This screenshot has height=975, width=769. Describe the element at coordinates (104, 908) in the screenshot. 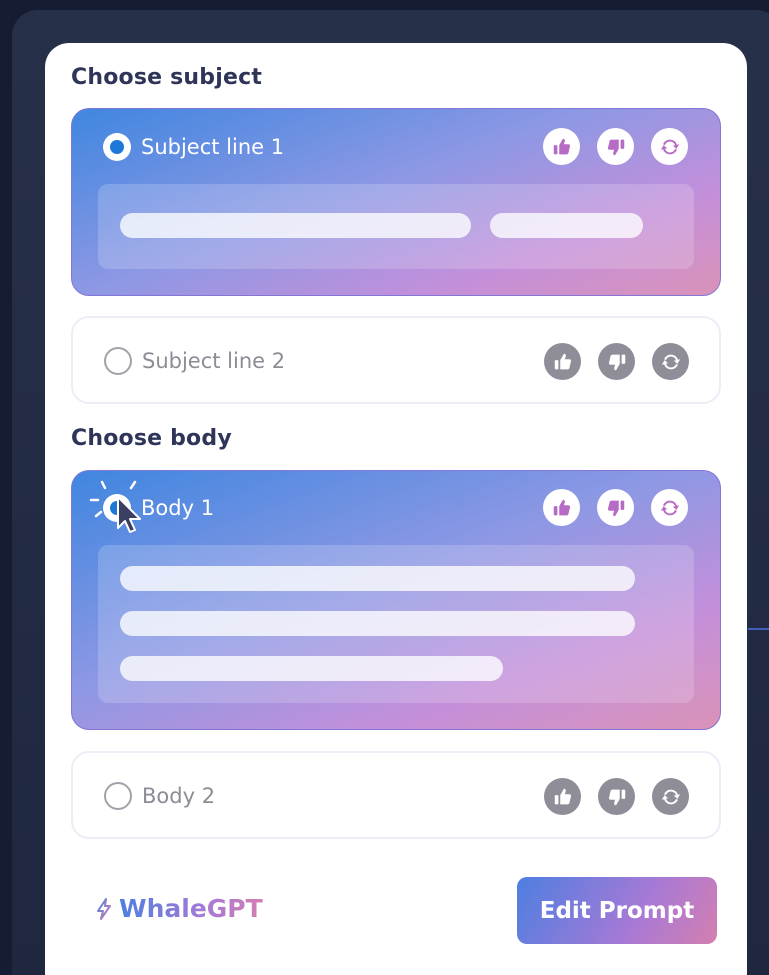

I see `lightning-icon` at that location.